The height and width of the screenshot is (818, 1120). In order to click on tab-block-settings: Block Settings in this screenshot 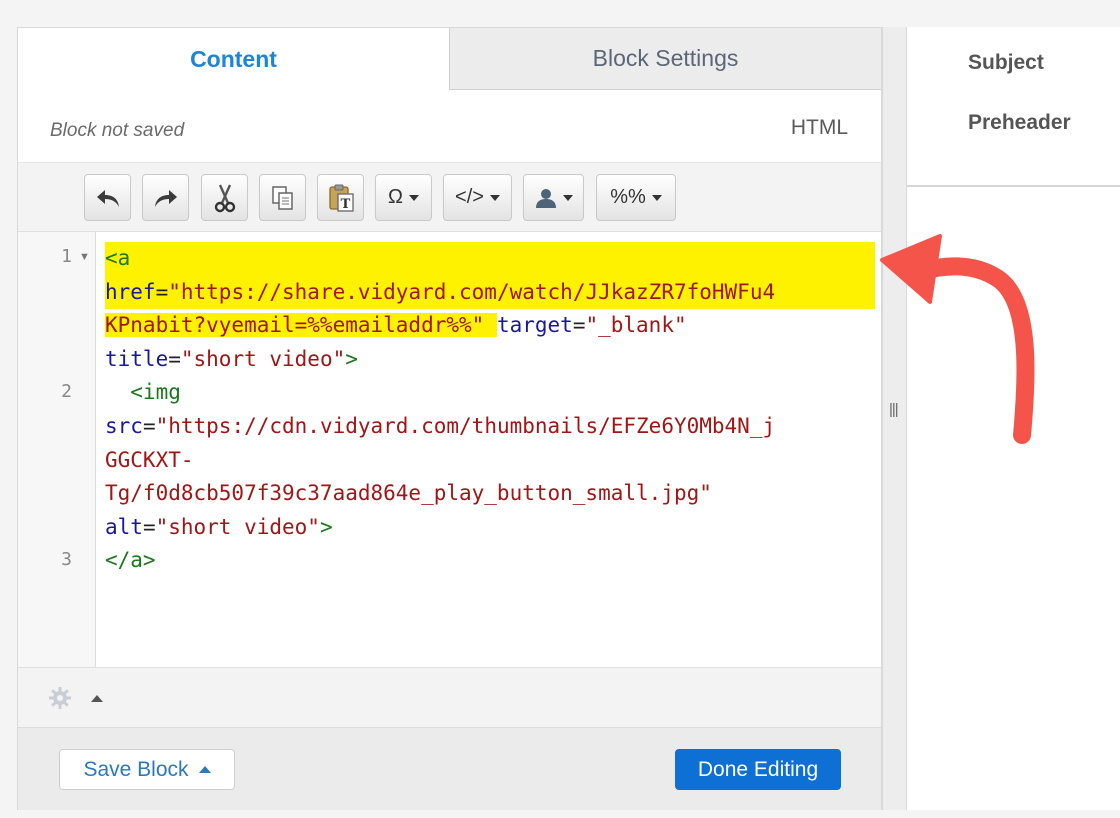, I will do `click(665, 59)`.